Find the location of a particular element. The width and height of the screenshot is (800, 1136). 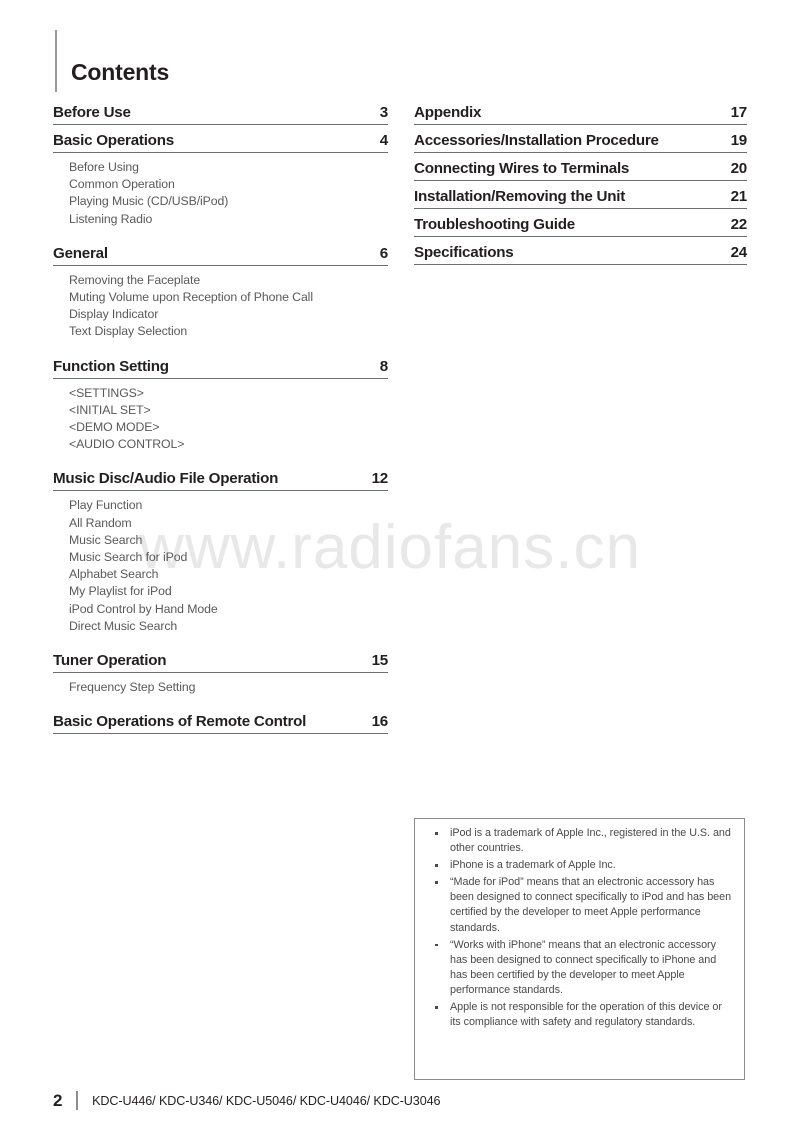

toc-section-title: Specifications is located at coordinates (464, 252).